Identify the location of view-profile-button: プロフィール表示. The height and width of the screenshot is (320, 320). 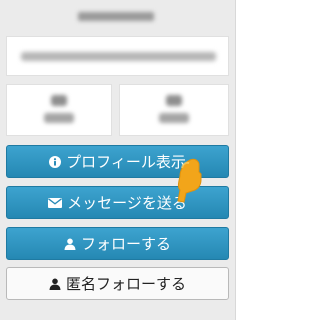
(117, 161).